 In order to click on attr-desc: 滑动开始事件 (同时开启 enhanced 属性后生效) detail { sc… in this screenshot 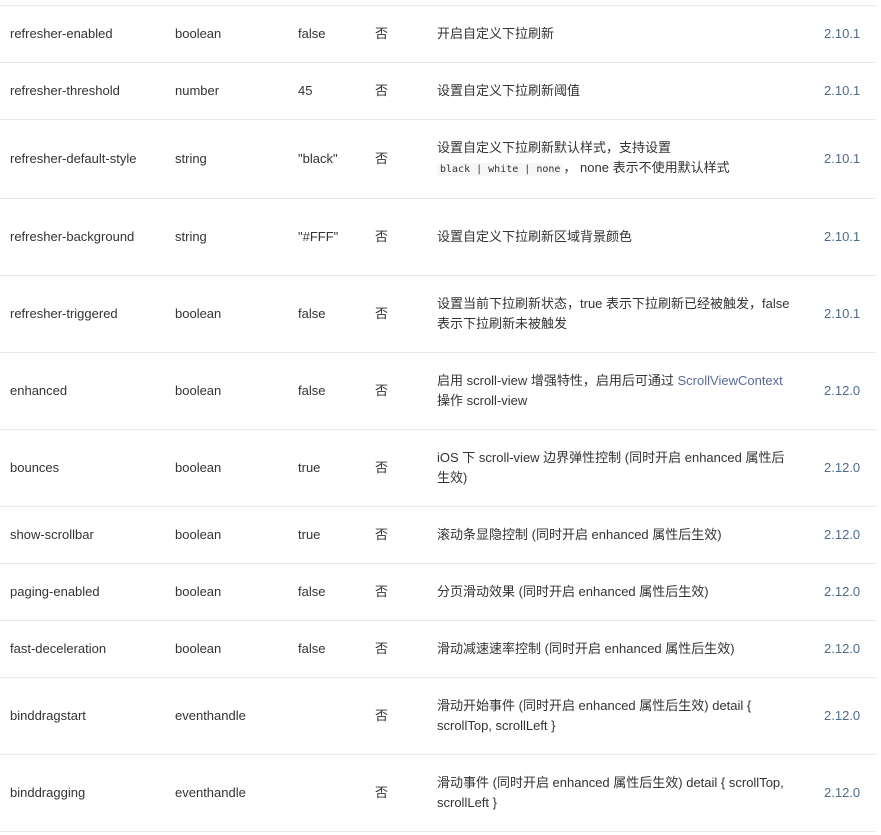, I will do `click(617, 716)`.